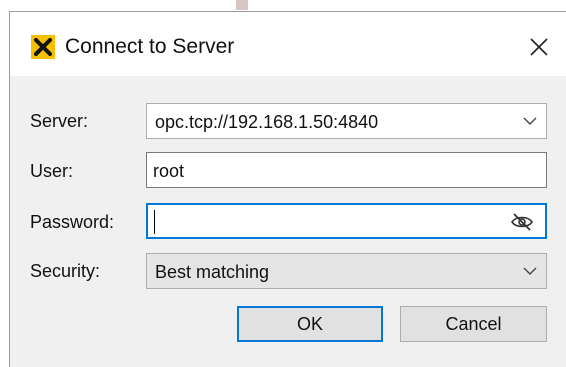  Describe the element at coordinates (52, 171) in the screenshot. I see `user-label: User:` at that location.